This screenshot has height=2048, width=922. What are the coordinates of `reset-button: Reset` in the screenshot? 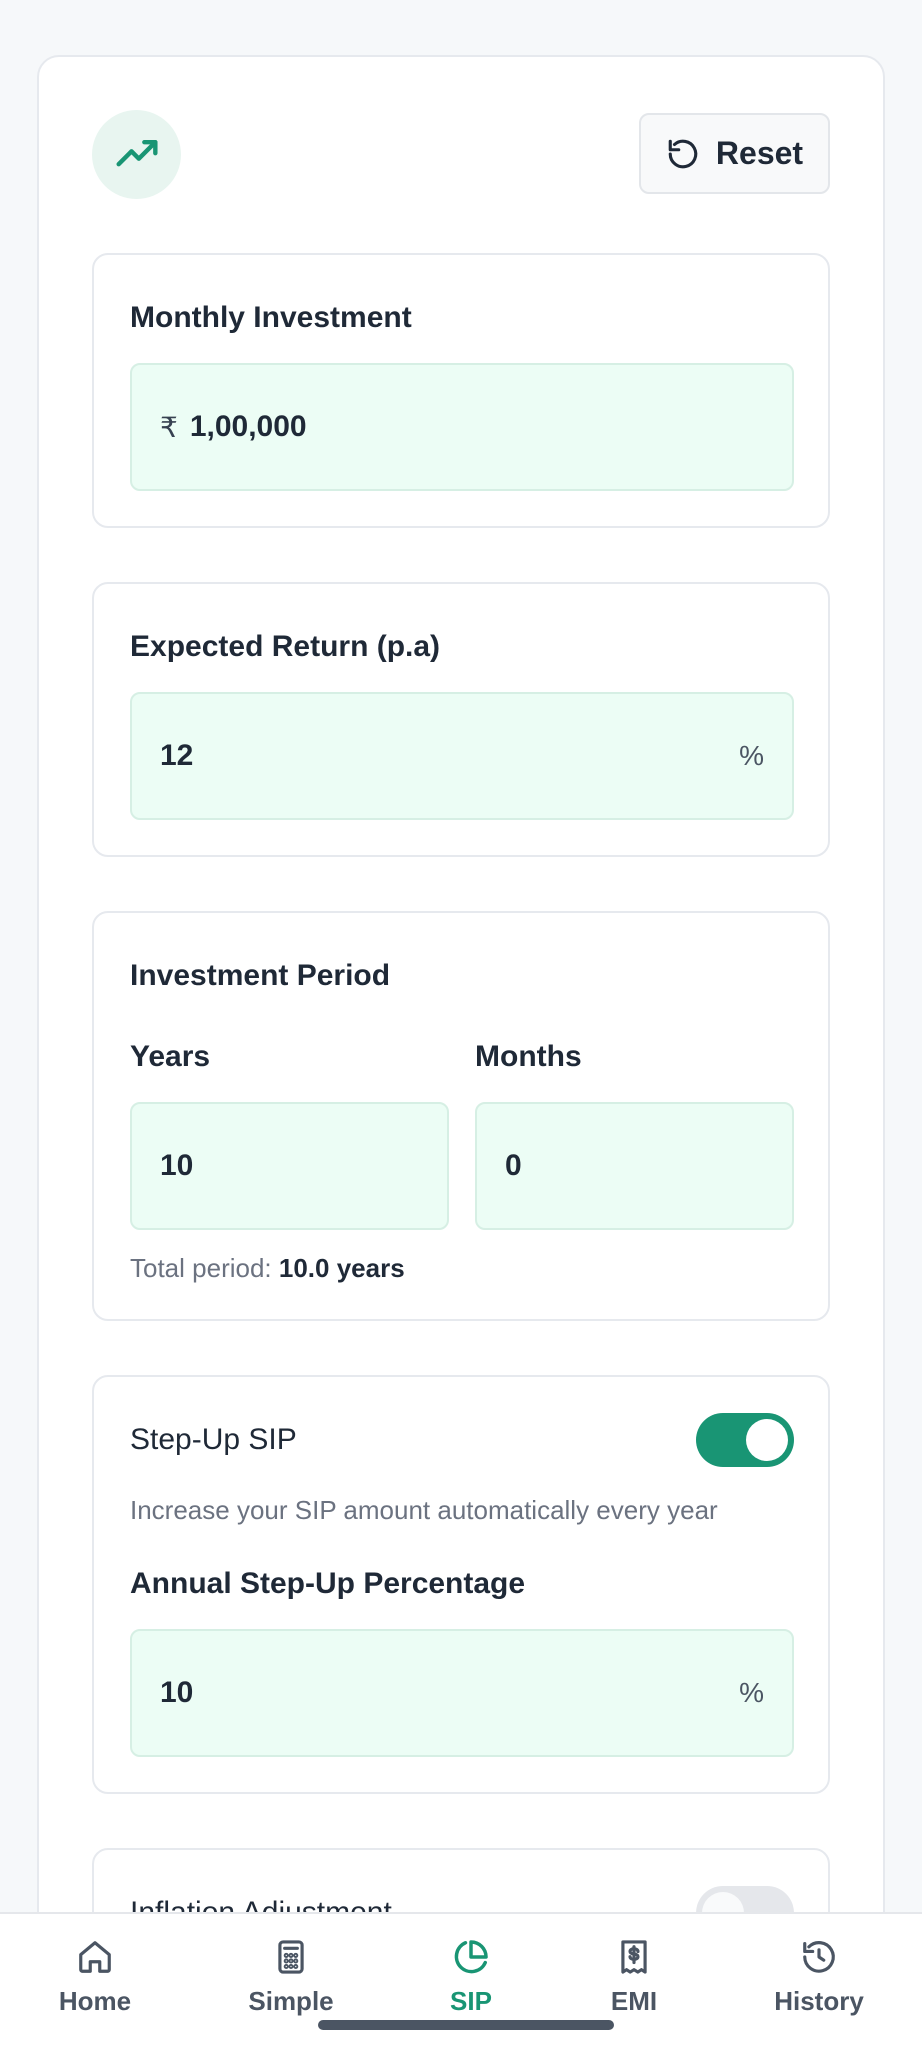 It's located at (734, 153).